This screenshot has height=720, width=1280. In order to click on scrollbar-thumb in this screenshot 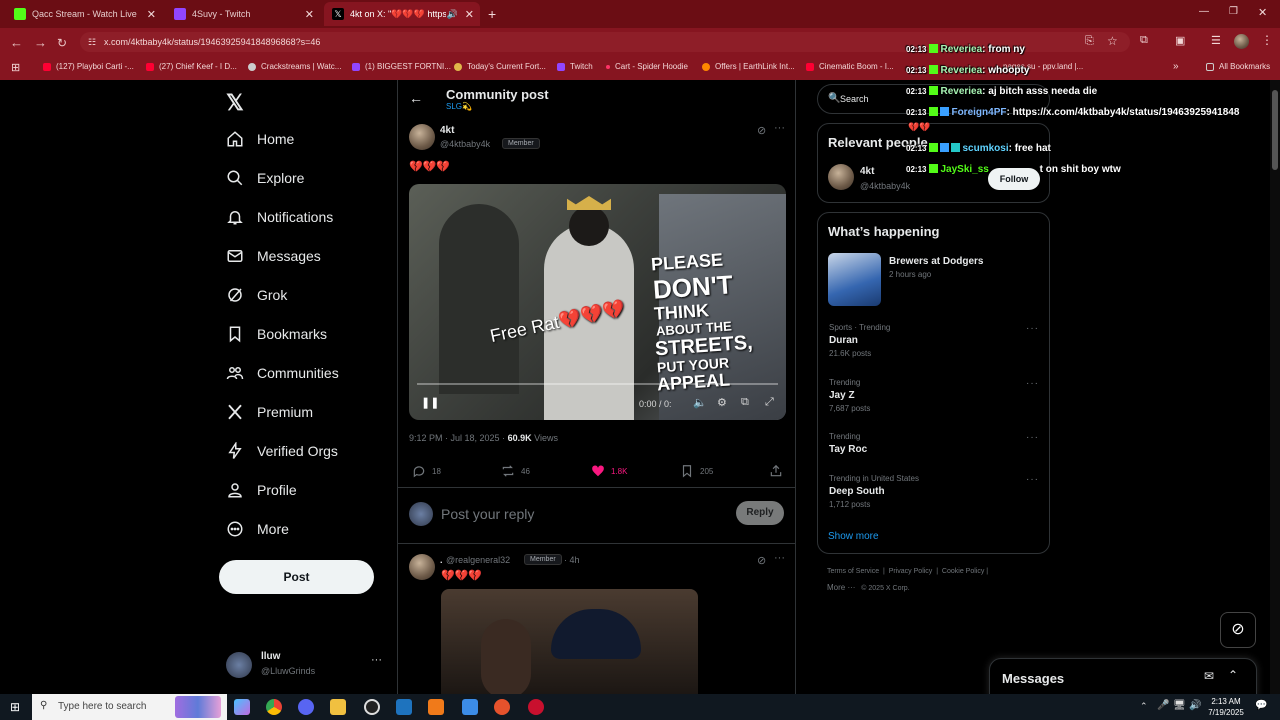, I will do `click(1275, 130)`.